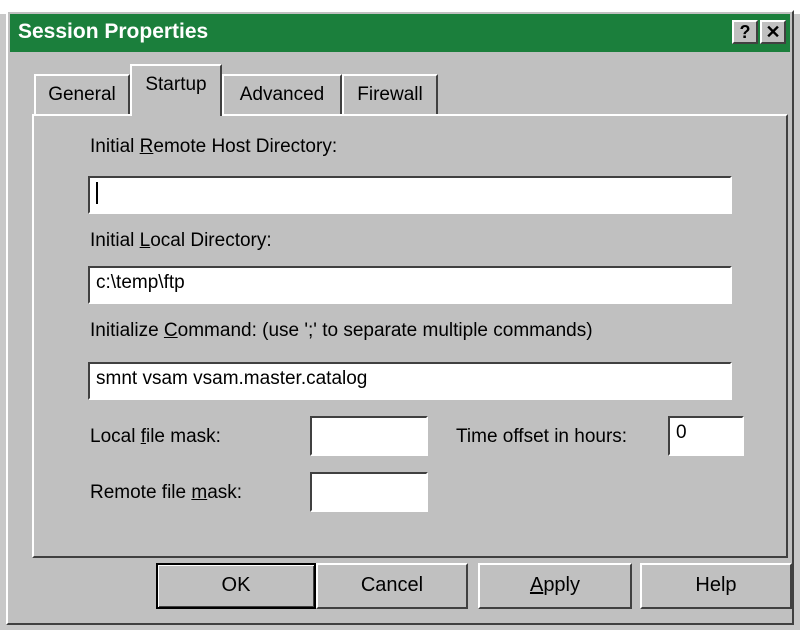 Image resolution: width=800 pixels, height=630 pixels. Describe the element at coordinates (555, 586) in the screenshot. I see `apply-button: Apply` at that location.